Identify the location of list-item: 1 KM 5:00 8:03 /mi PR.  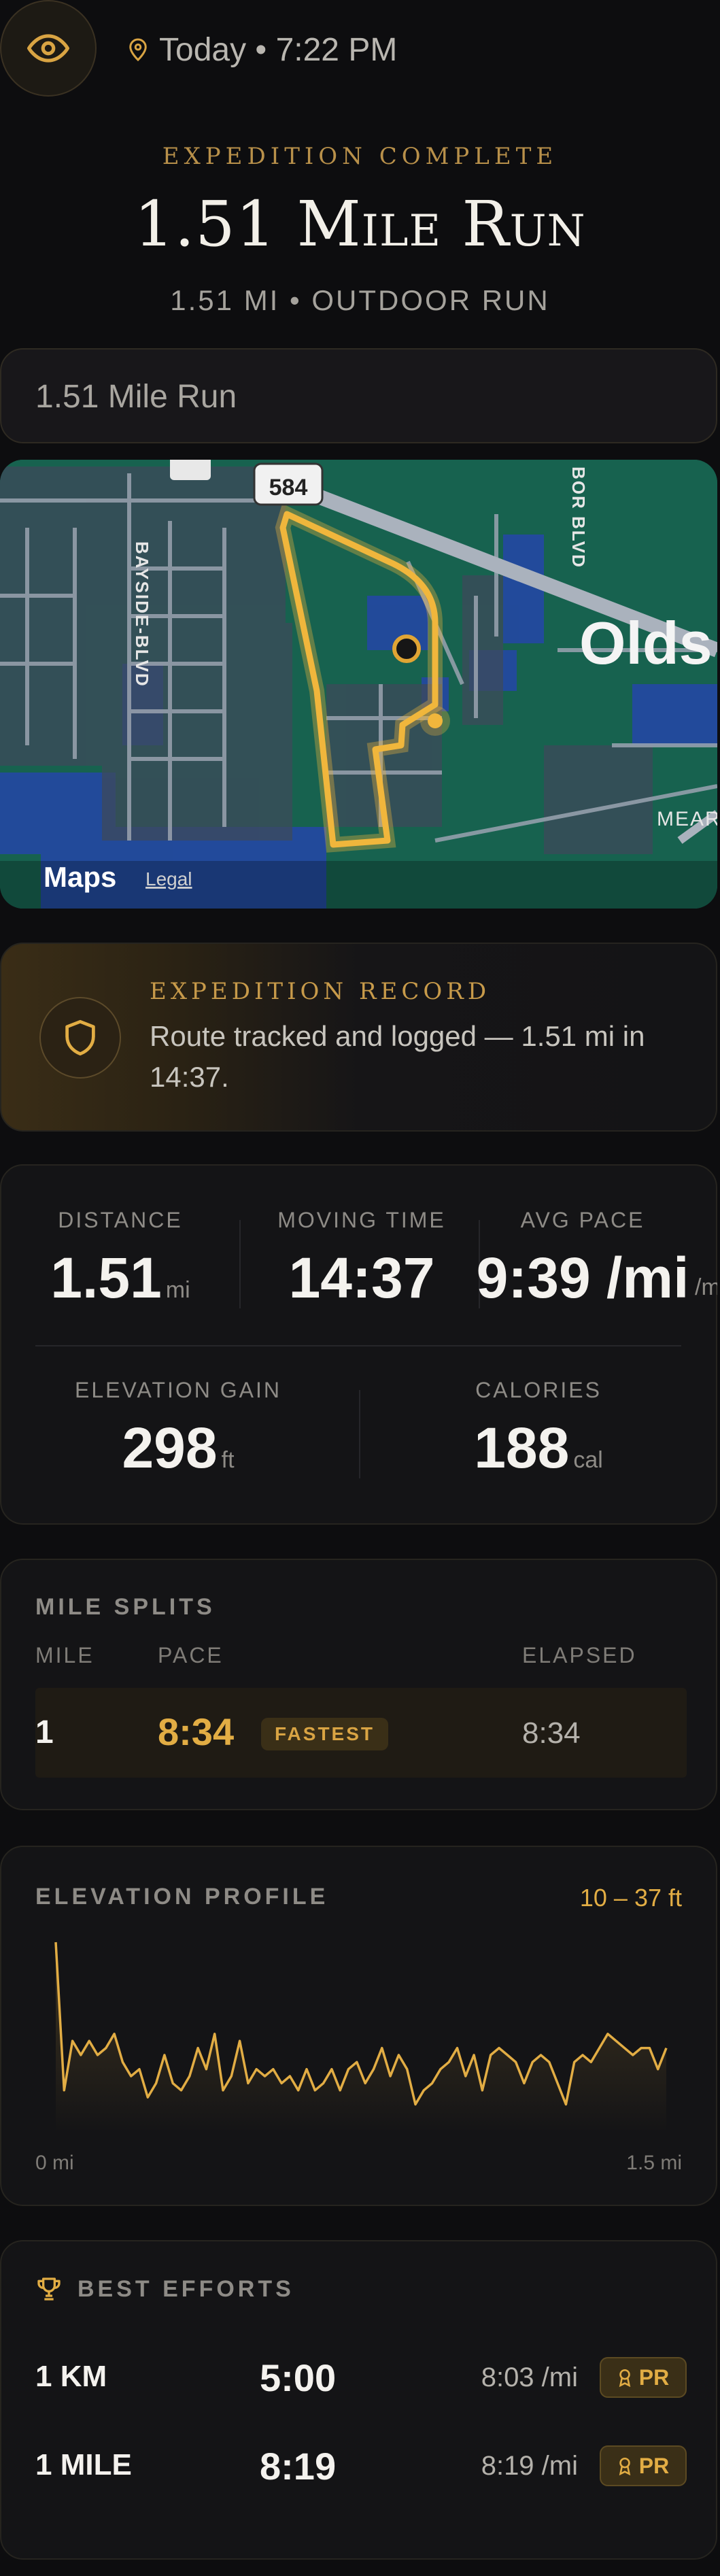
(361, 2377).